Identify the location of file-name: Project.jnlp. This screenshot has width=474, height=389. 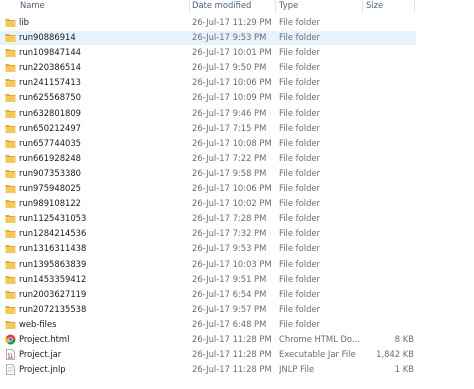
(42, 369).